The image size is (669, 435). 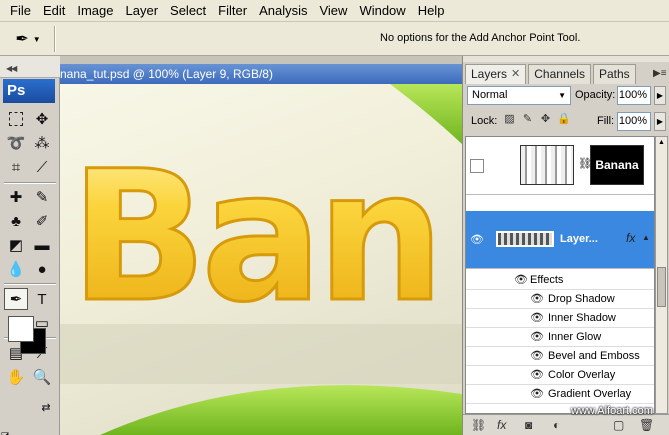 I want to click on opacity-slider-button: ▶, so click(x=660, y=95).